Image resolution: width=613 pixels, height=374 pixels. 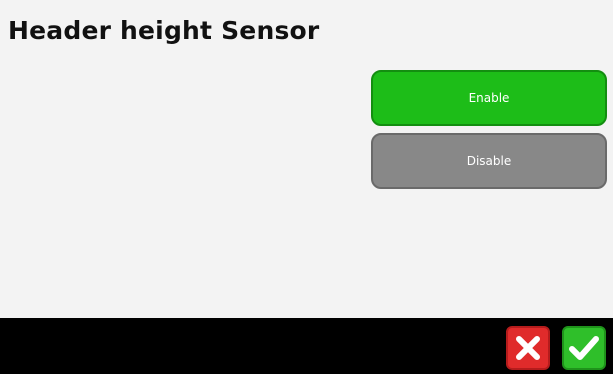 I want to click on check-icon, so click(x=584, y=348).